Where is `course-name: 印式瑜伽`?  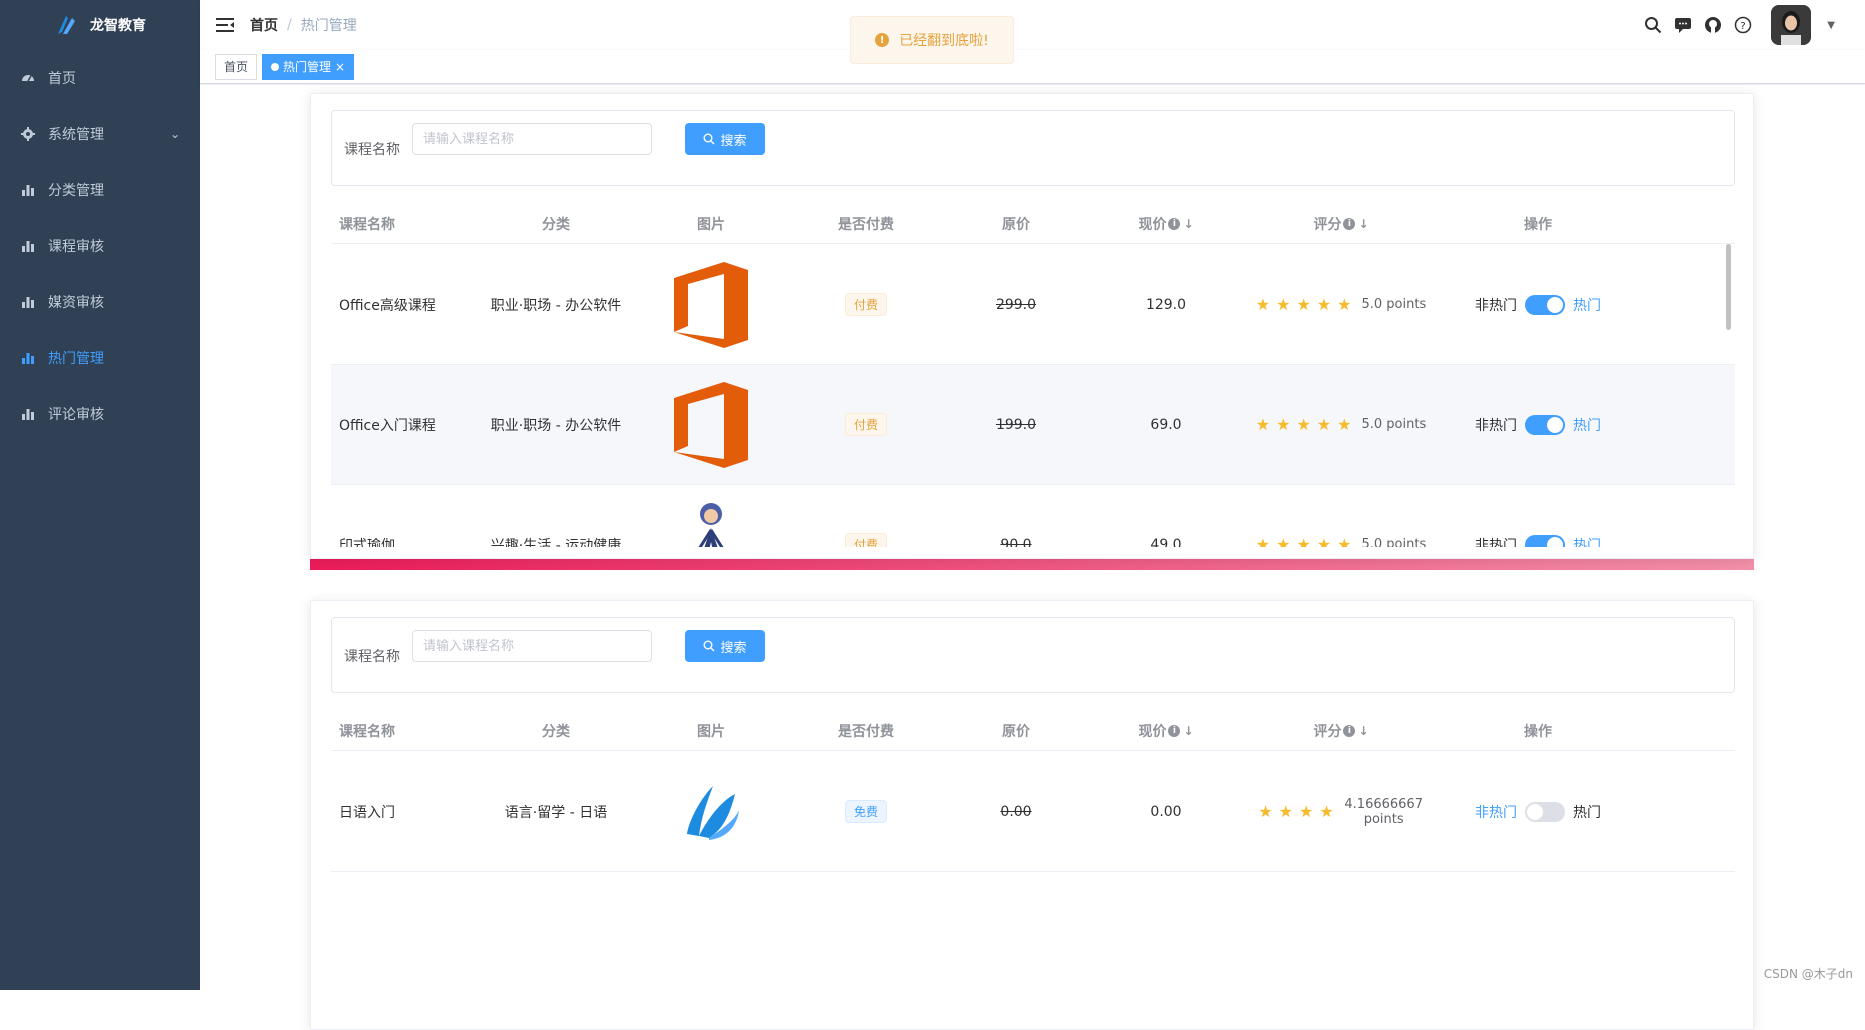 course-name: 印式瑜伽 is located at coordinates (367, 541).